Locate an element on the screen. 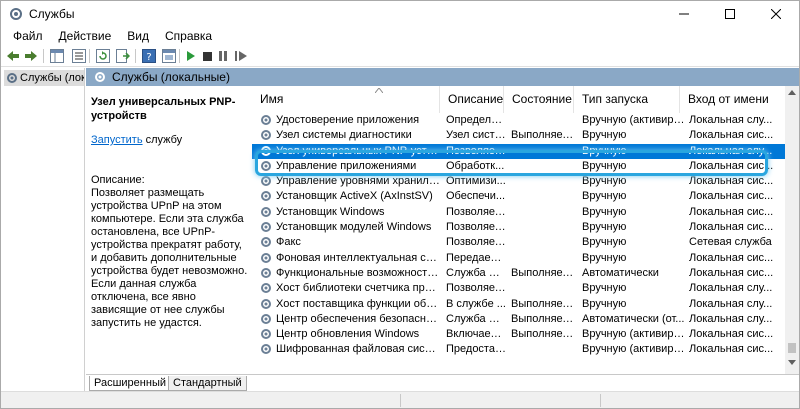 The height and width of the screenshot is (409, 800). stop-icon is located at coordinates (207, 56).